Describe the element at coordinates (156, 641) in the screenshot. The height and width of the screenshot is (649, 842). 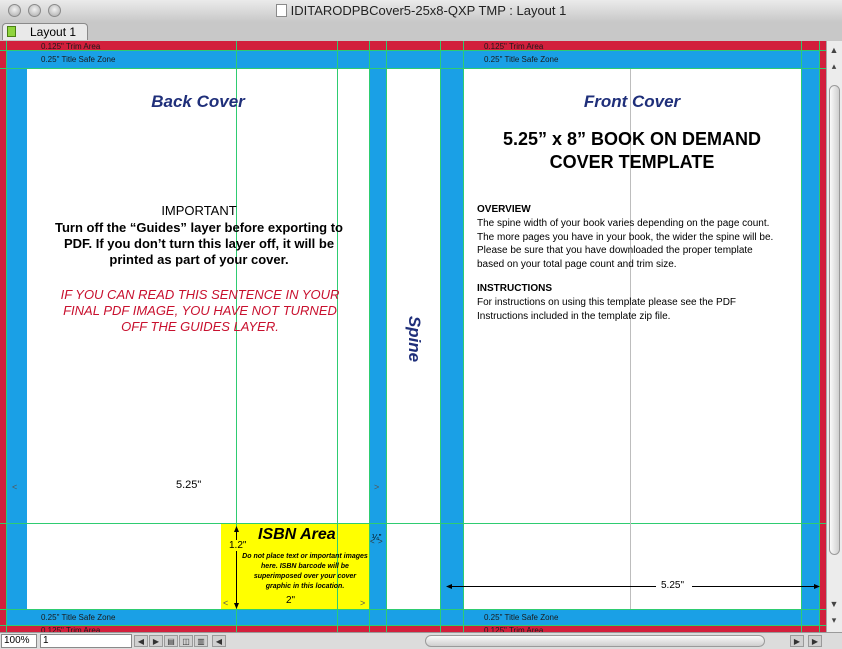
I see `next-page-icon: ▶` at that location.